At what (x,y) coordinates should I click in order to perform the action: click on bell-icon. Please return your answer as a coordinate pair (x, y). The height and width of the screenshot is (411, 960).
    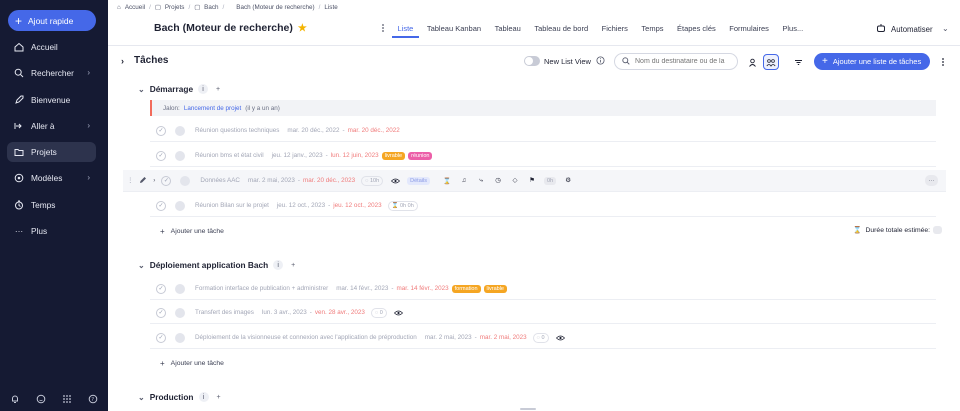
    Looking at the image, I should click on (15, 399).